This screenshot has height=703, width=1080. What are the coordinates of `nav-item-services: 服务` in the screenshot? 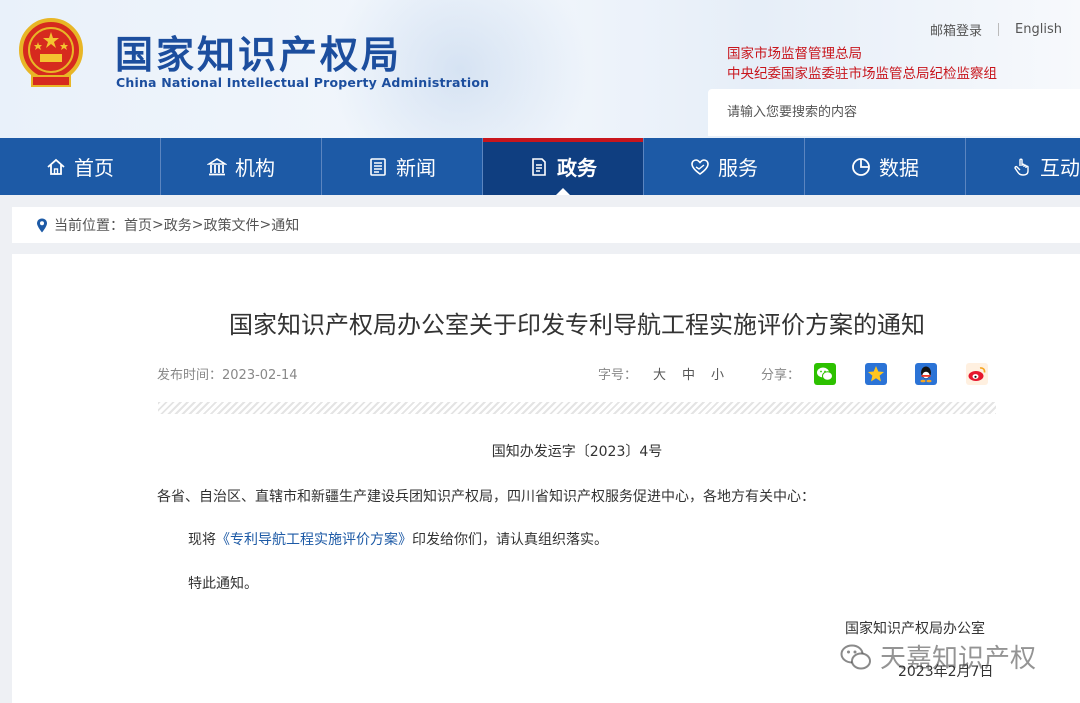 It's located at (724, 166).